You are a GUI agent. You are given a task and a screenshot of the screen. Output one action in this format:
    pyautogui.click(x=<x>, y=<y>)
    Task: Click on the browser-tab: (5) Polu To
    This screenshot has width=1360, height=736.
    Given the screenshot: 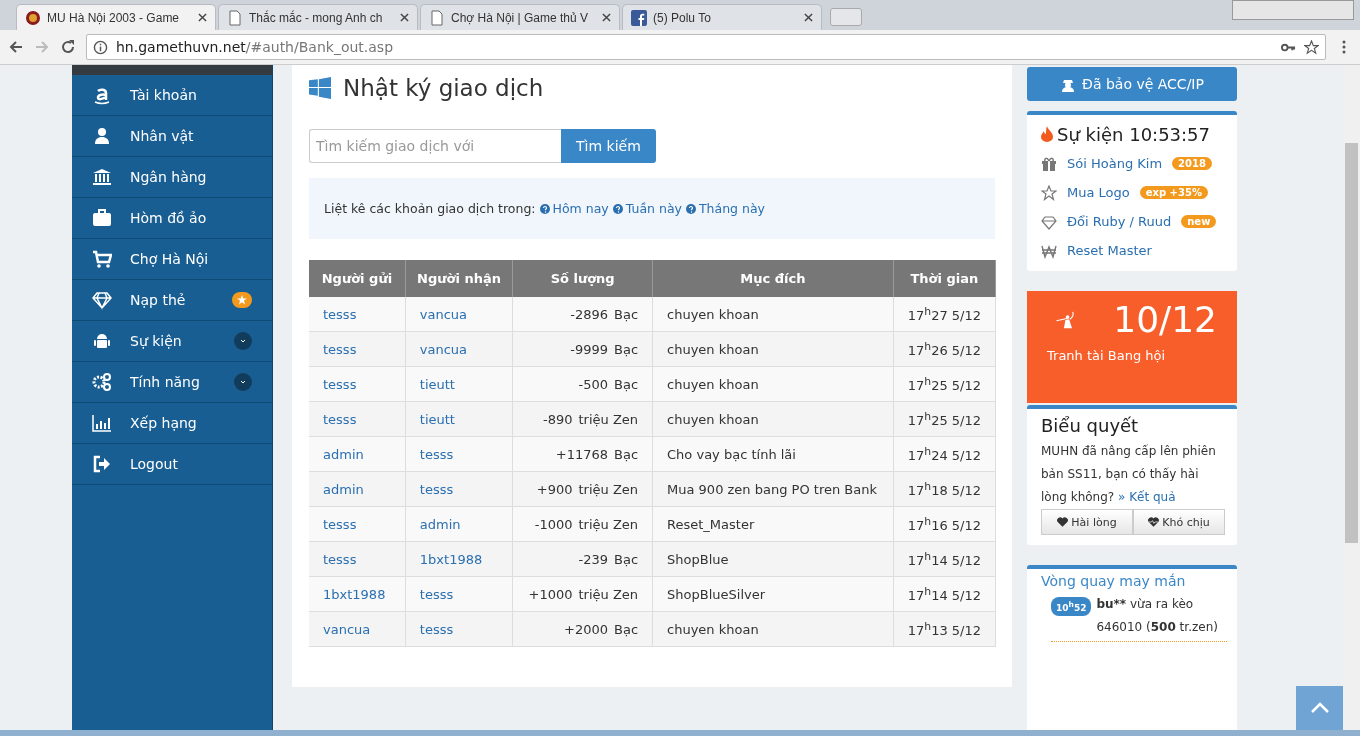 What is the action you would take?
    pyautogui.click(x=722, y=17)
    